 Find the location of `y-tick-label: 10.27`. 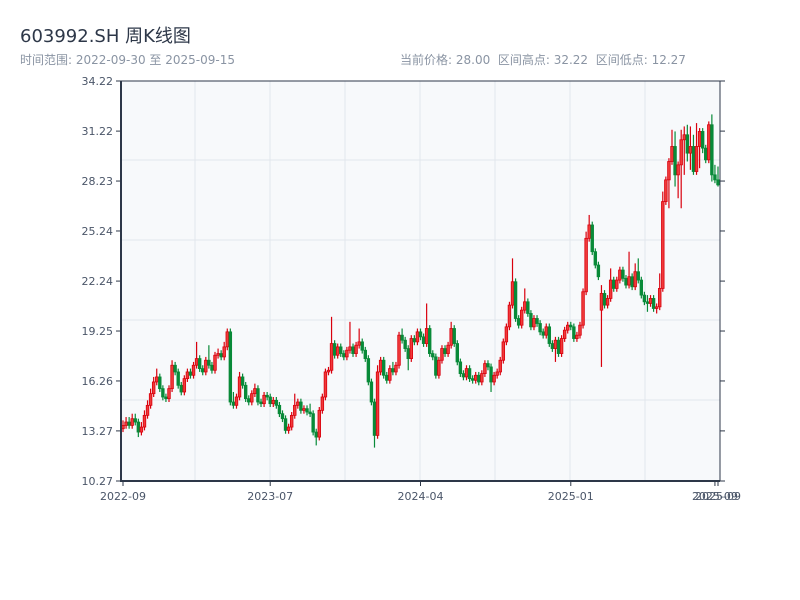

y-tick-label: 10.27 is located at coordinates (98, 481).